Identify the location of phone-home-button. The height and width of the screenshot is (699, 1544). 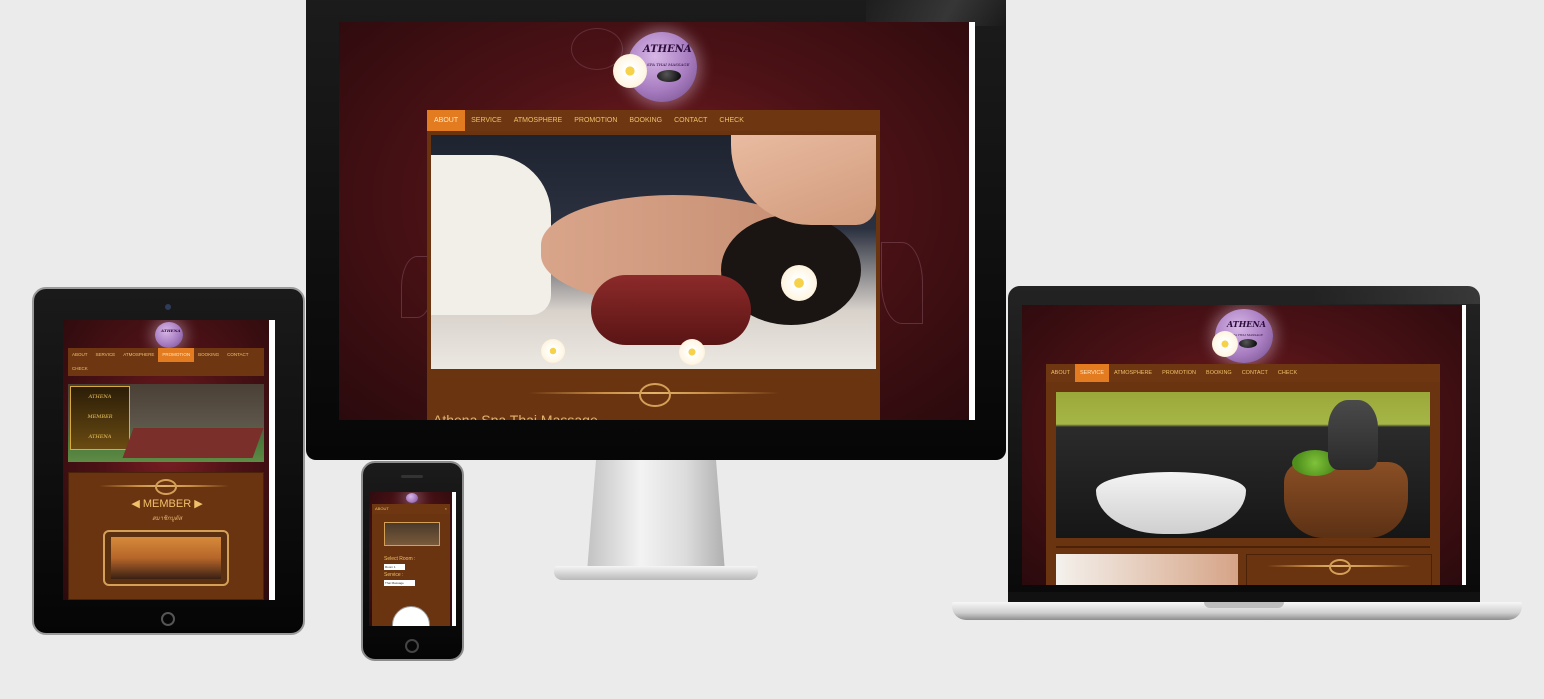
(412, 646).